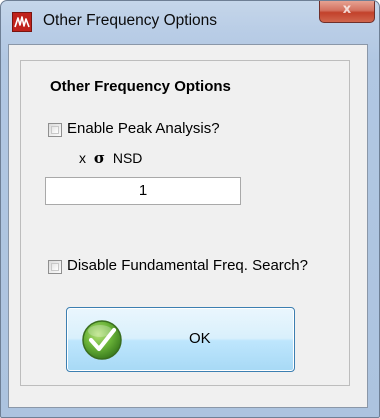  I want to click on close-button: x, so click(347, 12).